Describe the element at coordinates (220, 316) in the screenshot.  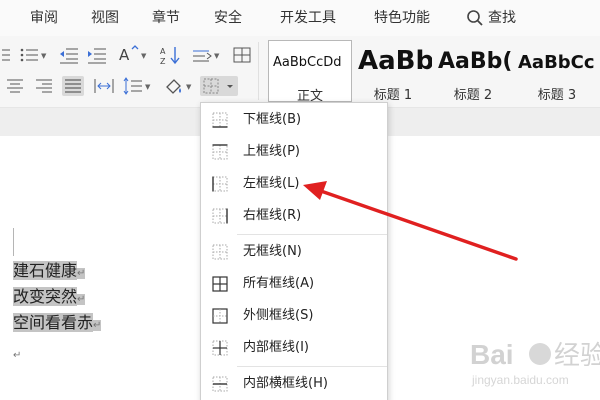
I see `outside-borders-icon` at that location.